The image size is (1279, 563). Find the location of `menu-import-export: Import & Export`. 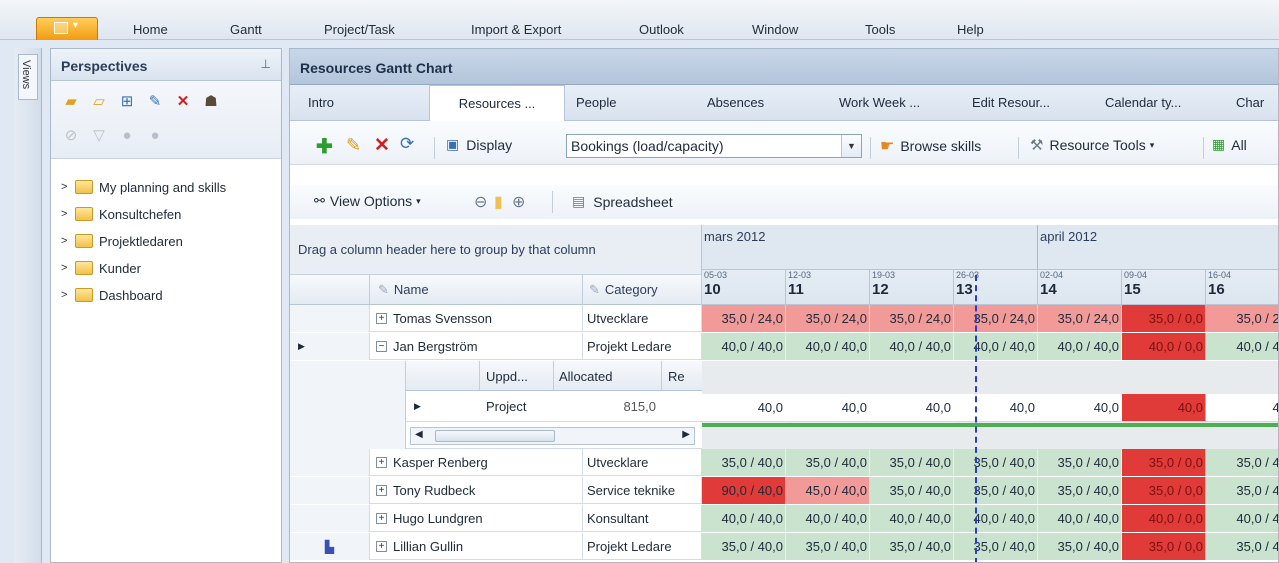

menu-import-export: Import & Export is located at coordinates (516, 29).